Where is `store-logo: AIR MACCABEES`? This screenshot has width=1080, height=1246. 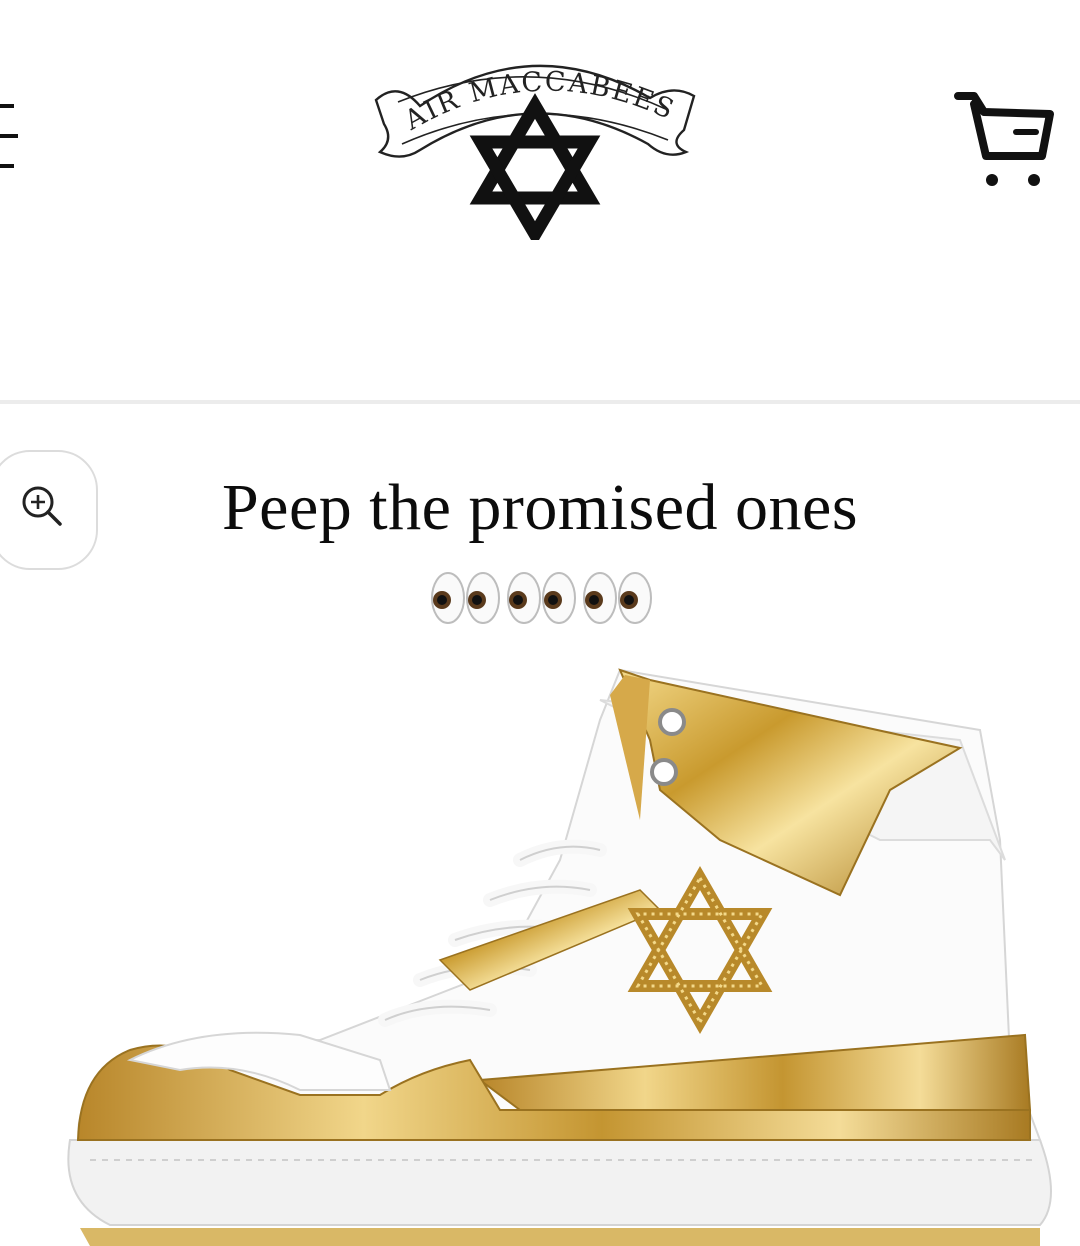 store-logo: AIR MACCABEES is located at coordinates (533, 143).